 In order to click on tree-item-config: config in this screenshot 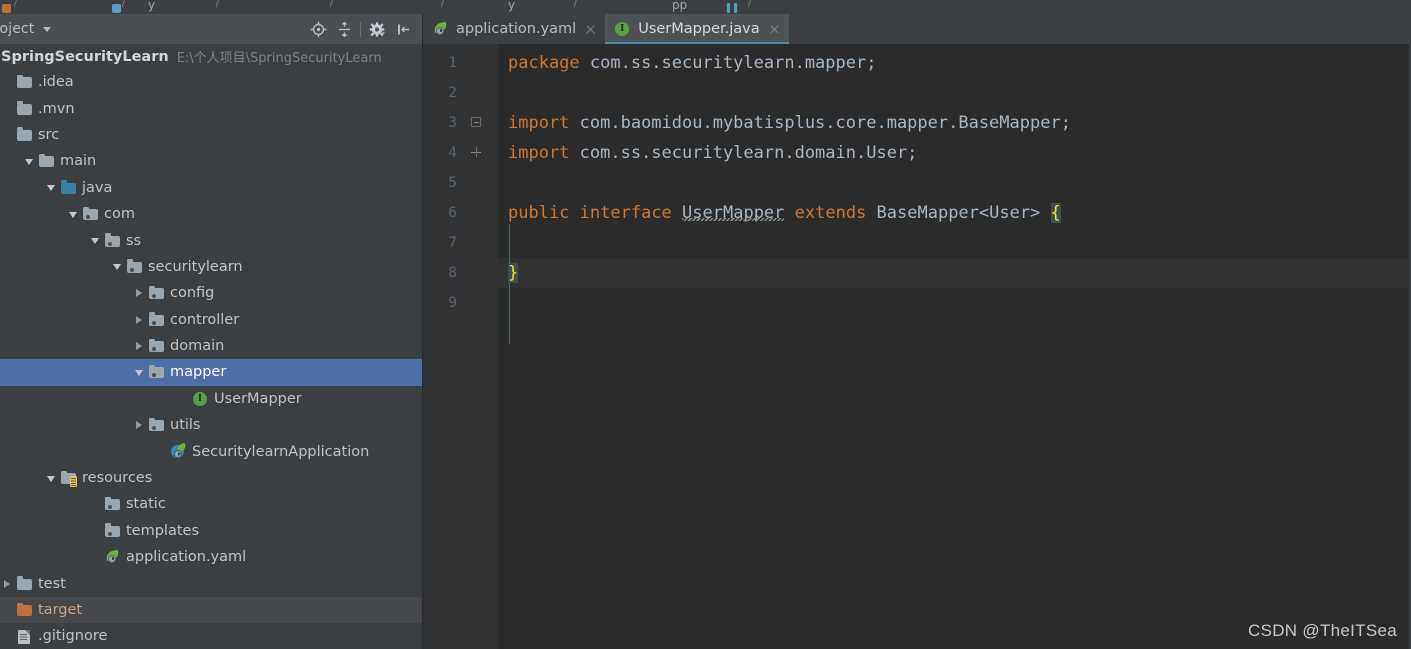, I will do `click(211, 293)`.